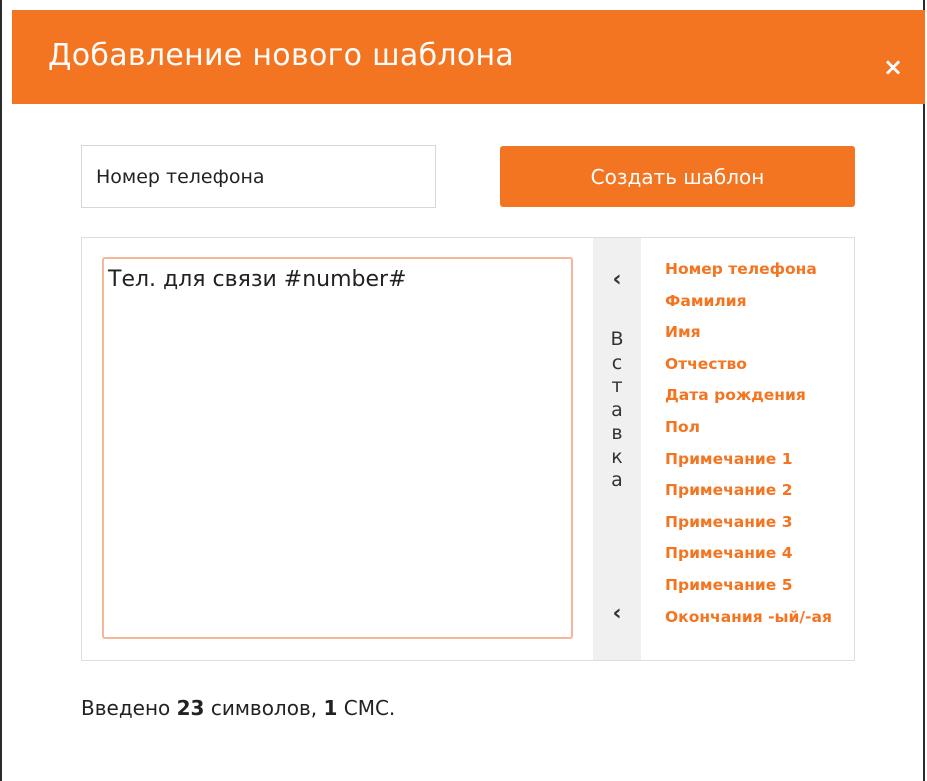 This screenshot has height=781, width=927. What do you see at coordinates (264, 708) in the screenshot?
I see `counter-chars-word: символов,` at bounding box center [264, 708].